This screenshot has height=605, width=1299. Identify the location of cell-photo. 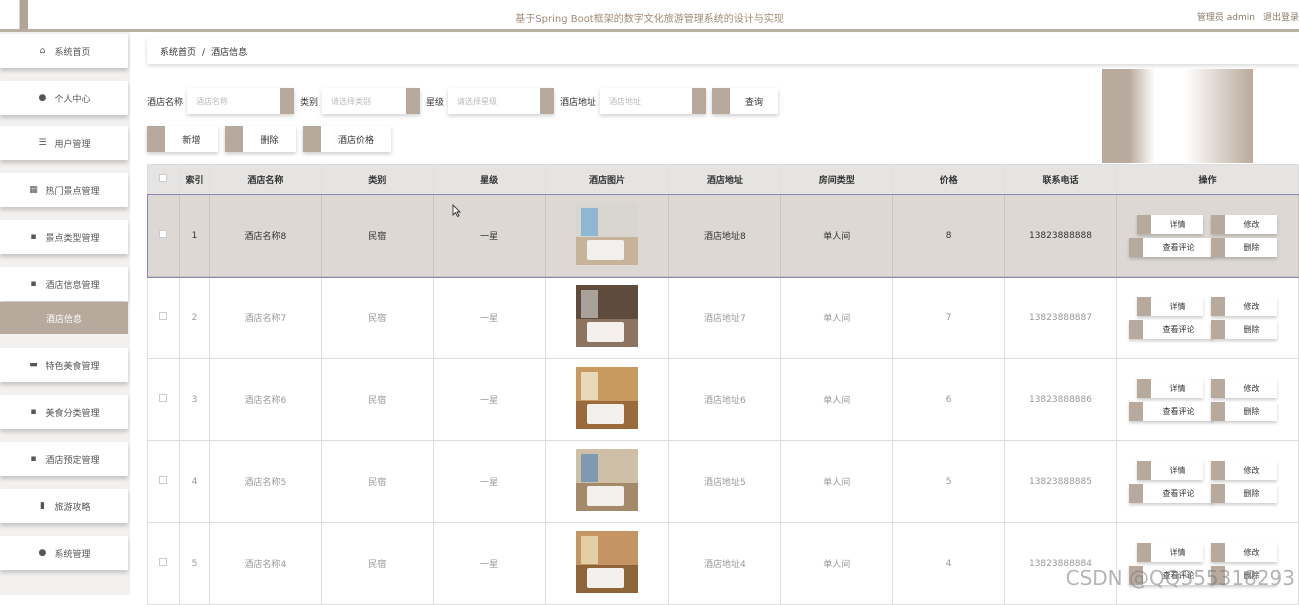
(607, 318).